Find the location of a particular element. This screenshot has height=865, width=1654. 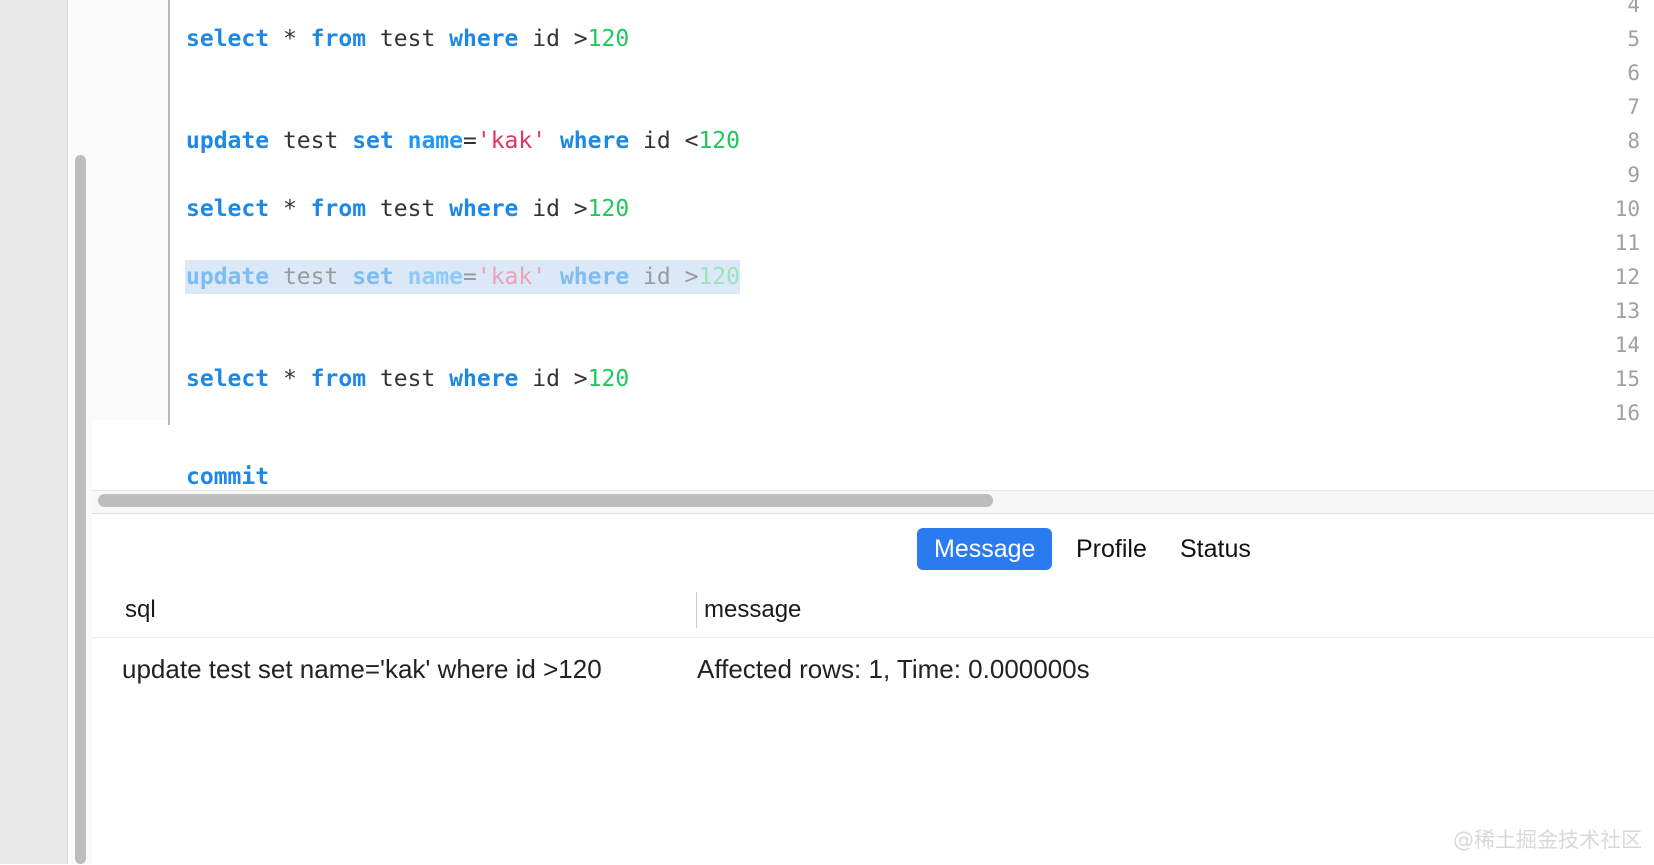

watermark-text: @稀土掘金技术社区 is located at coordinates (1547, 840).